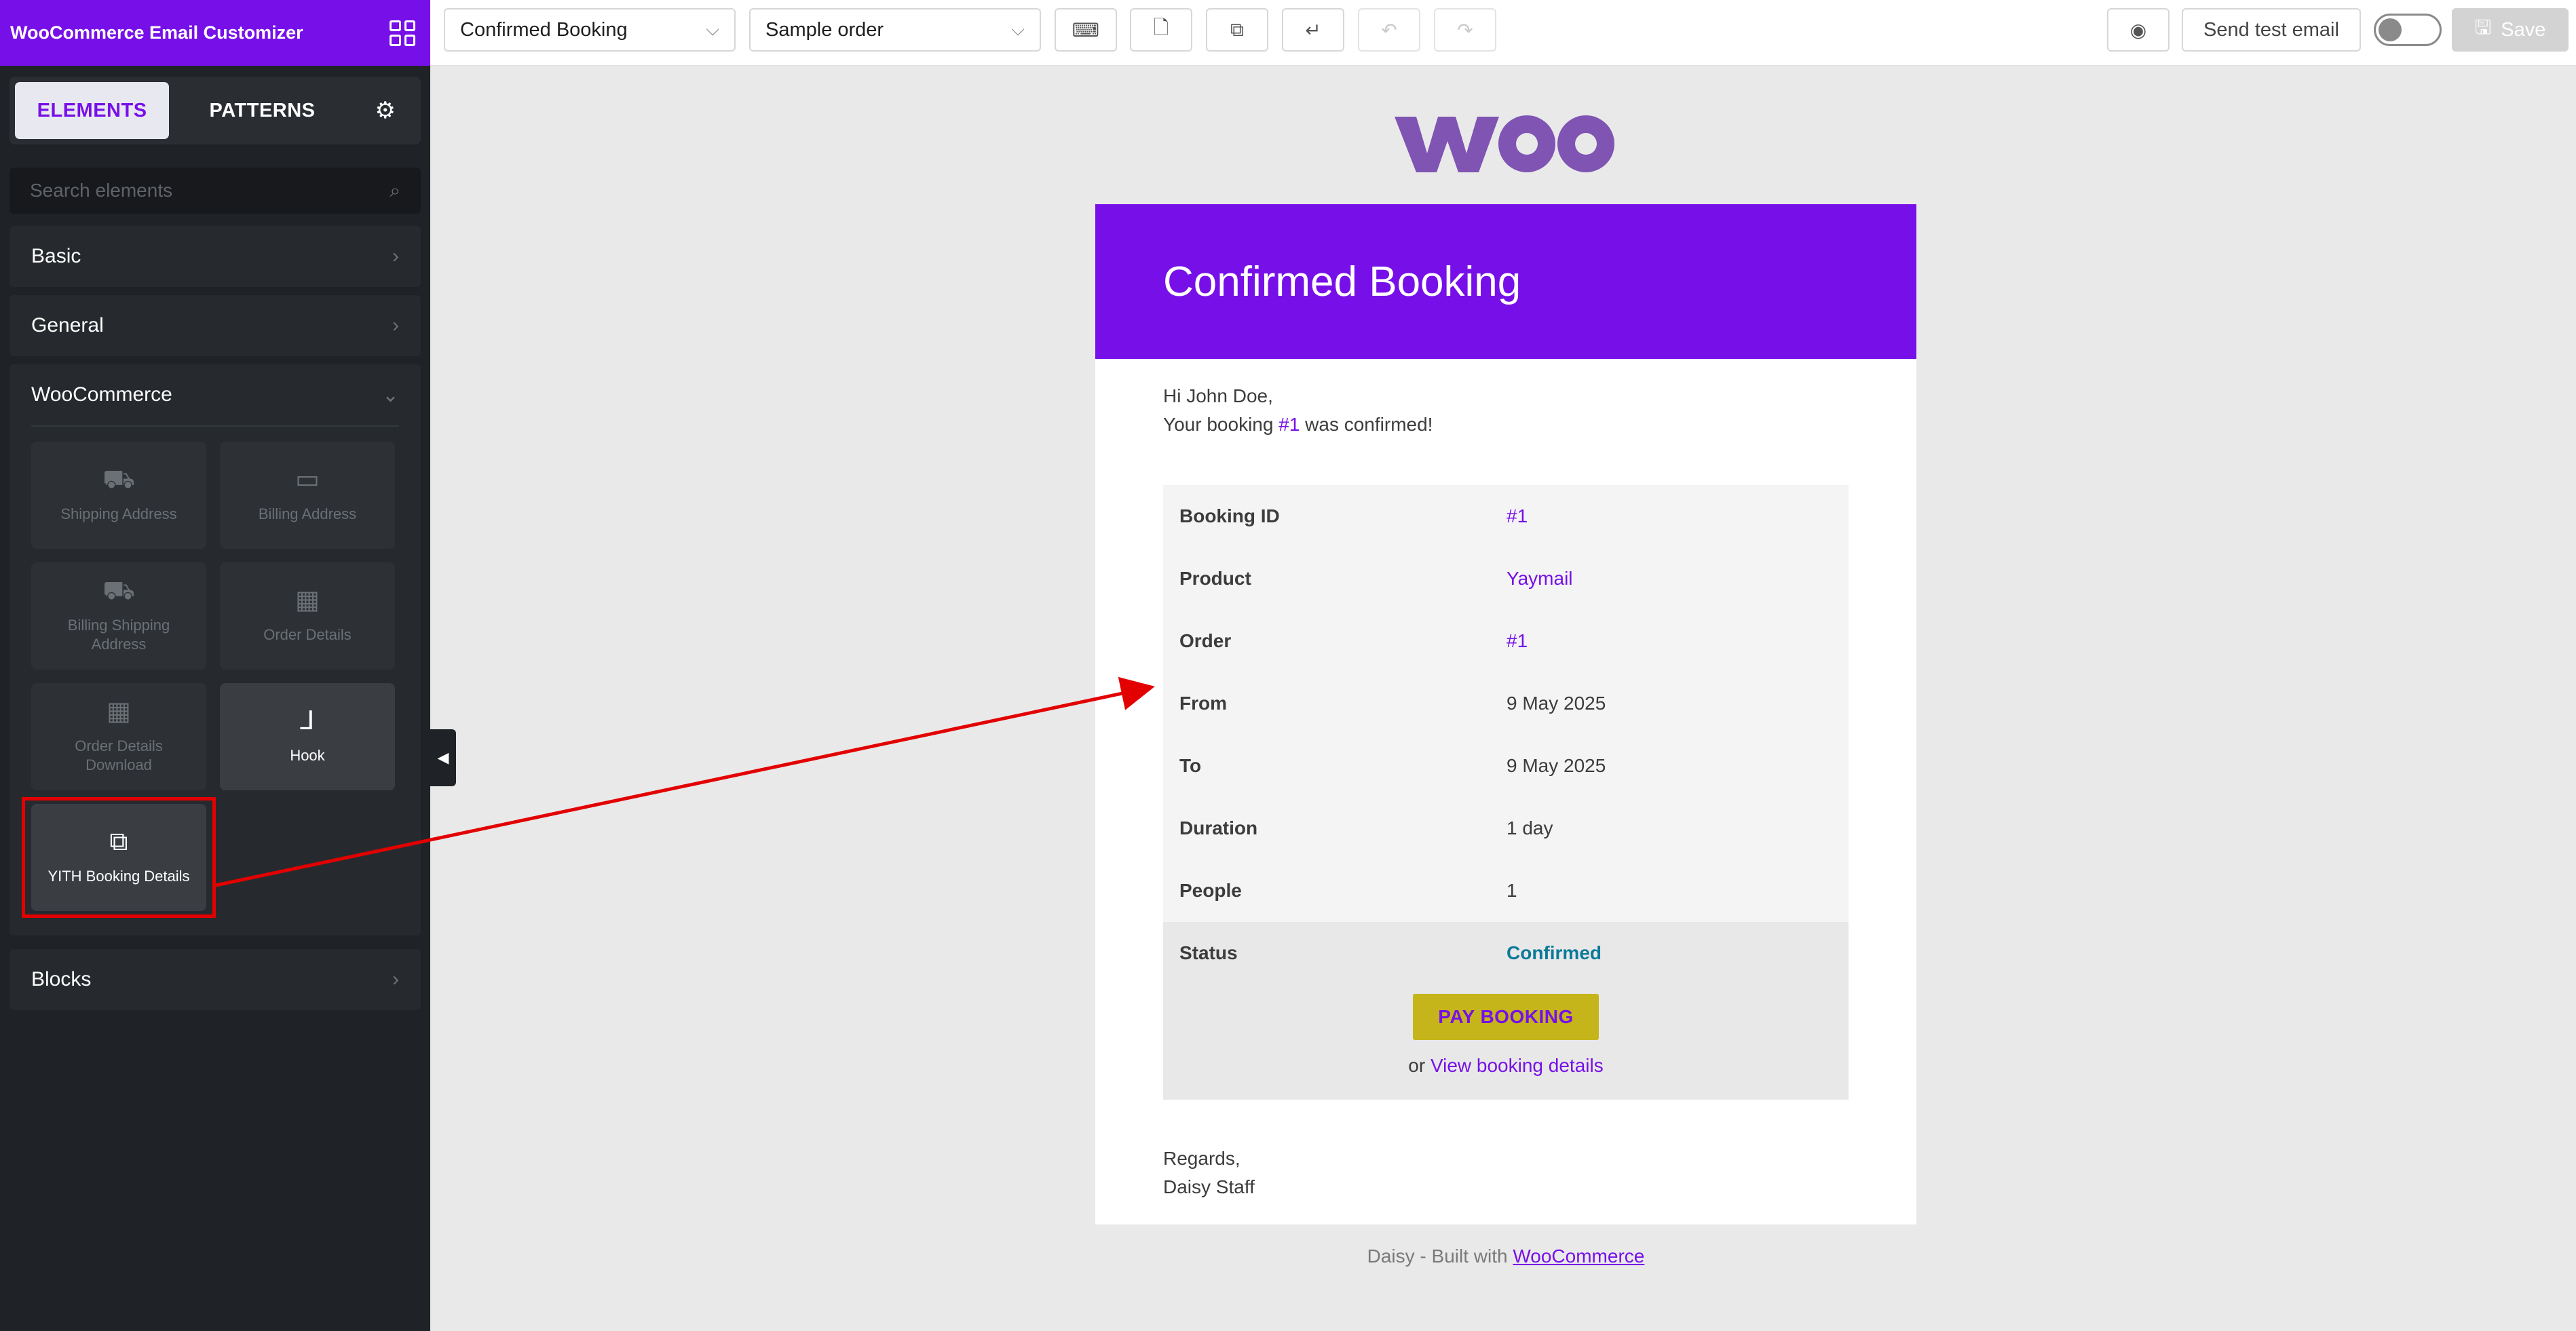 This screenshot has width=2576, height=1331. What do you see at coordinates (2271, 30) in the screenshot?
I see `send-test-email-button: Send test email` at bounding box center [2271, 30].